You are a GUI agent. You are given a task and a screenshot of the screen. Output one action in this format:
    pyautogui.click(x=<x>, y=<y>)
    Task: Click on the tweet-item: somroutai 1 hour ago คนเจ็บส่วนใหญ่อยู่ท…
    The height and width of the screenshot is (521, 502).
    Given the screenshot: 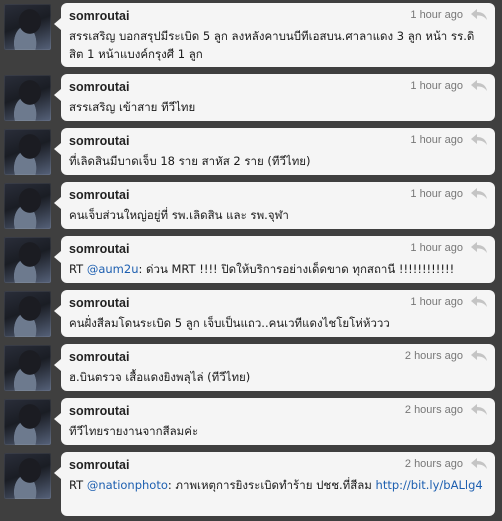 What is the action you would take?
    pyautogui.click(x=251, y=206)
    